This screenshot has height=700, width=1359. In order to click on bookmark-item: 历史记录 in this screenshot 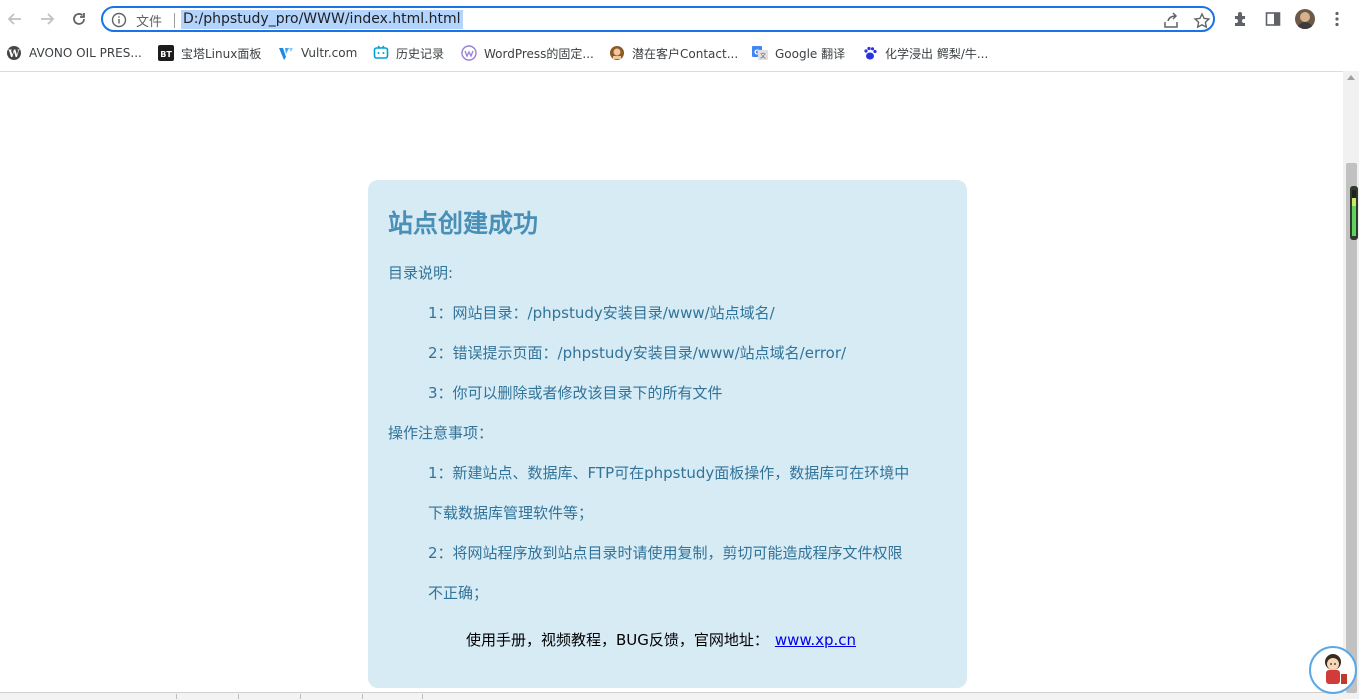, I will do `click(408, 53)`.